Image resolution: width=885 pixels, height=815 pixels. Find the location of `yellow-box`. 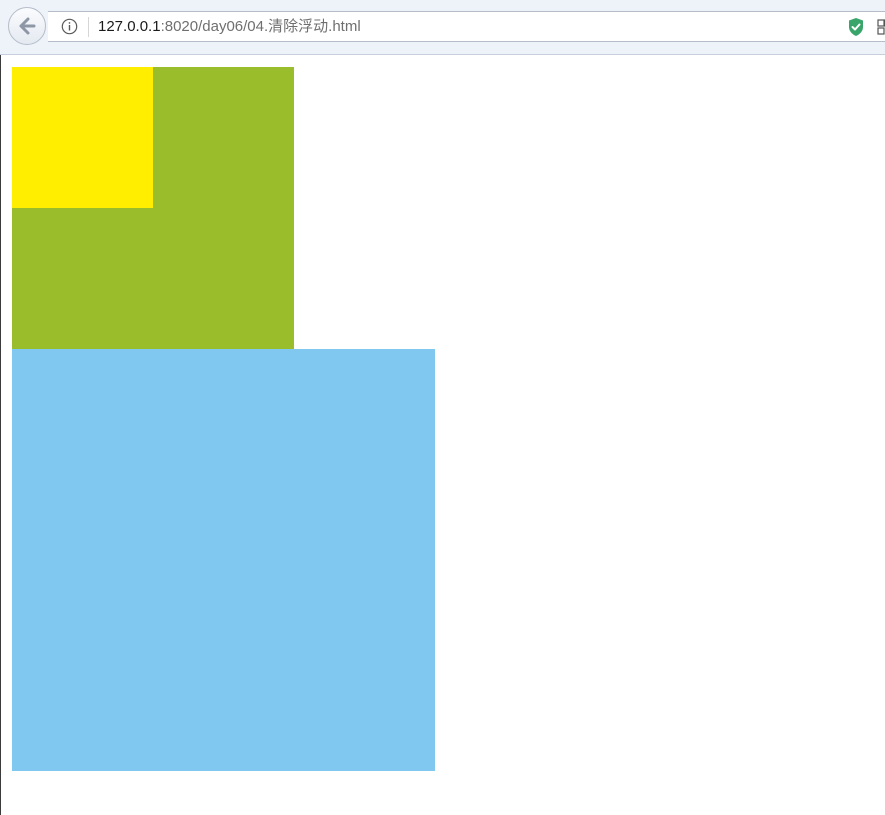

yellow-box is located at coordinates (82, 137).